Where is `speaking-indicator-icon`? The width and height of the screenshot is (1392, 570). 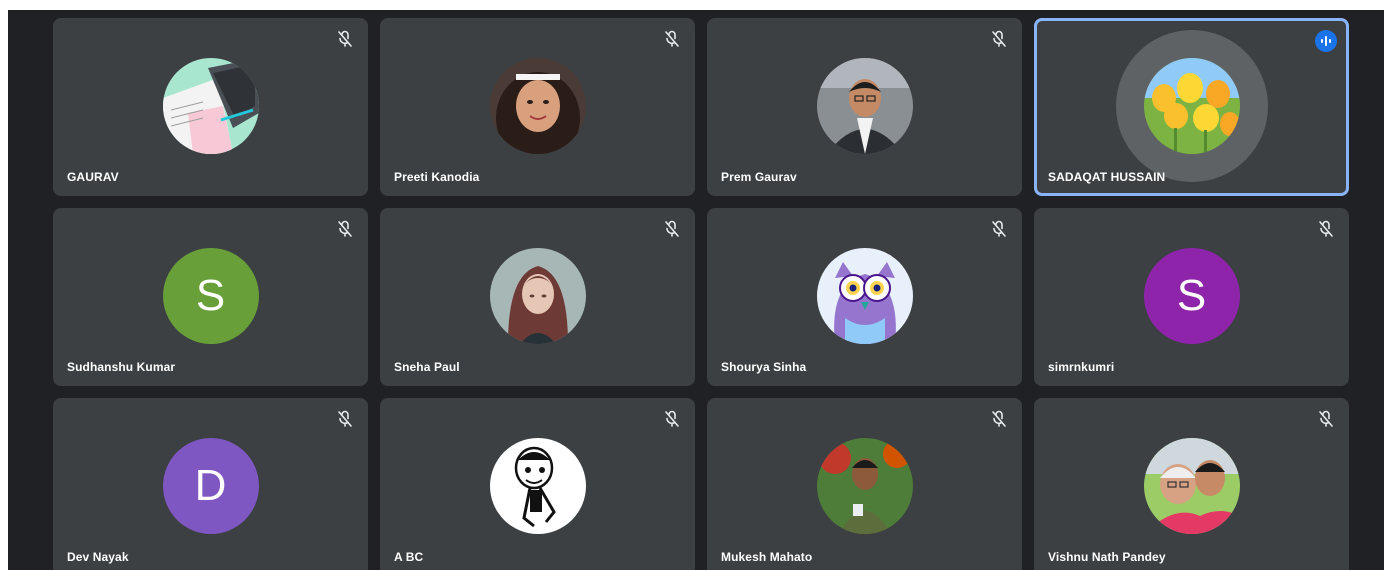 speaking-indicator-icon is located at coordinates (1326, 41).